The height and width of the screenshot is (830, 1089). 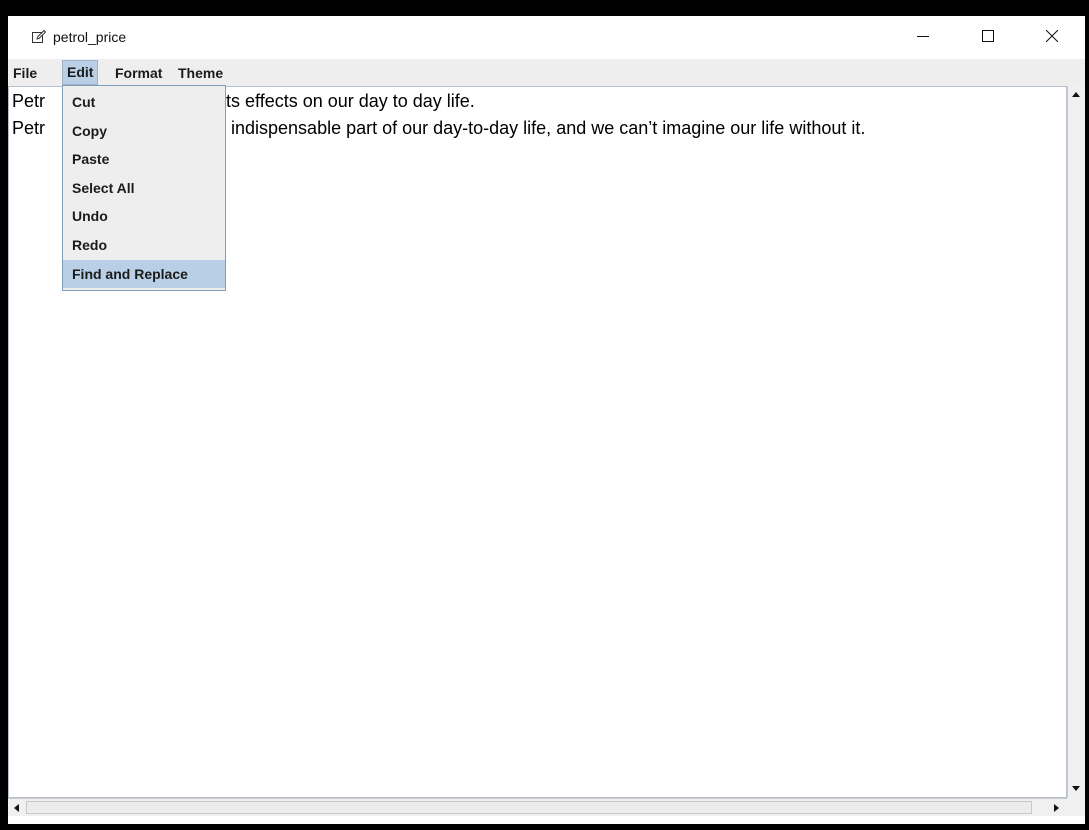 I want to click on minimize-icon, so click(x=923, y=36).